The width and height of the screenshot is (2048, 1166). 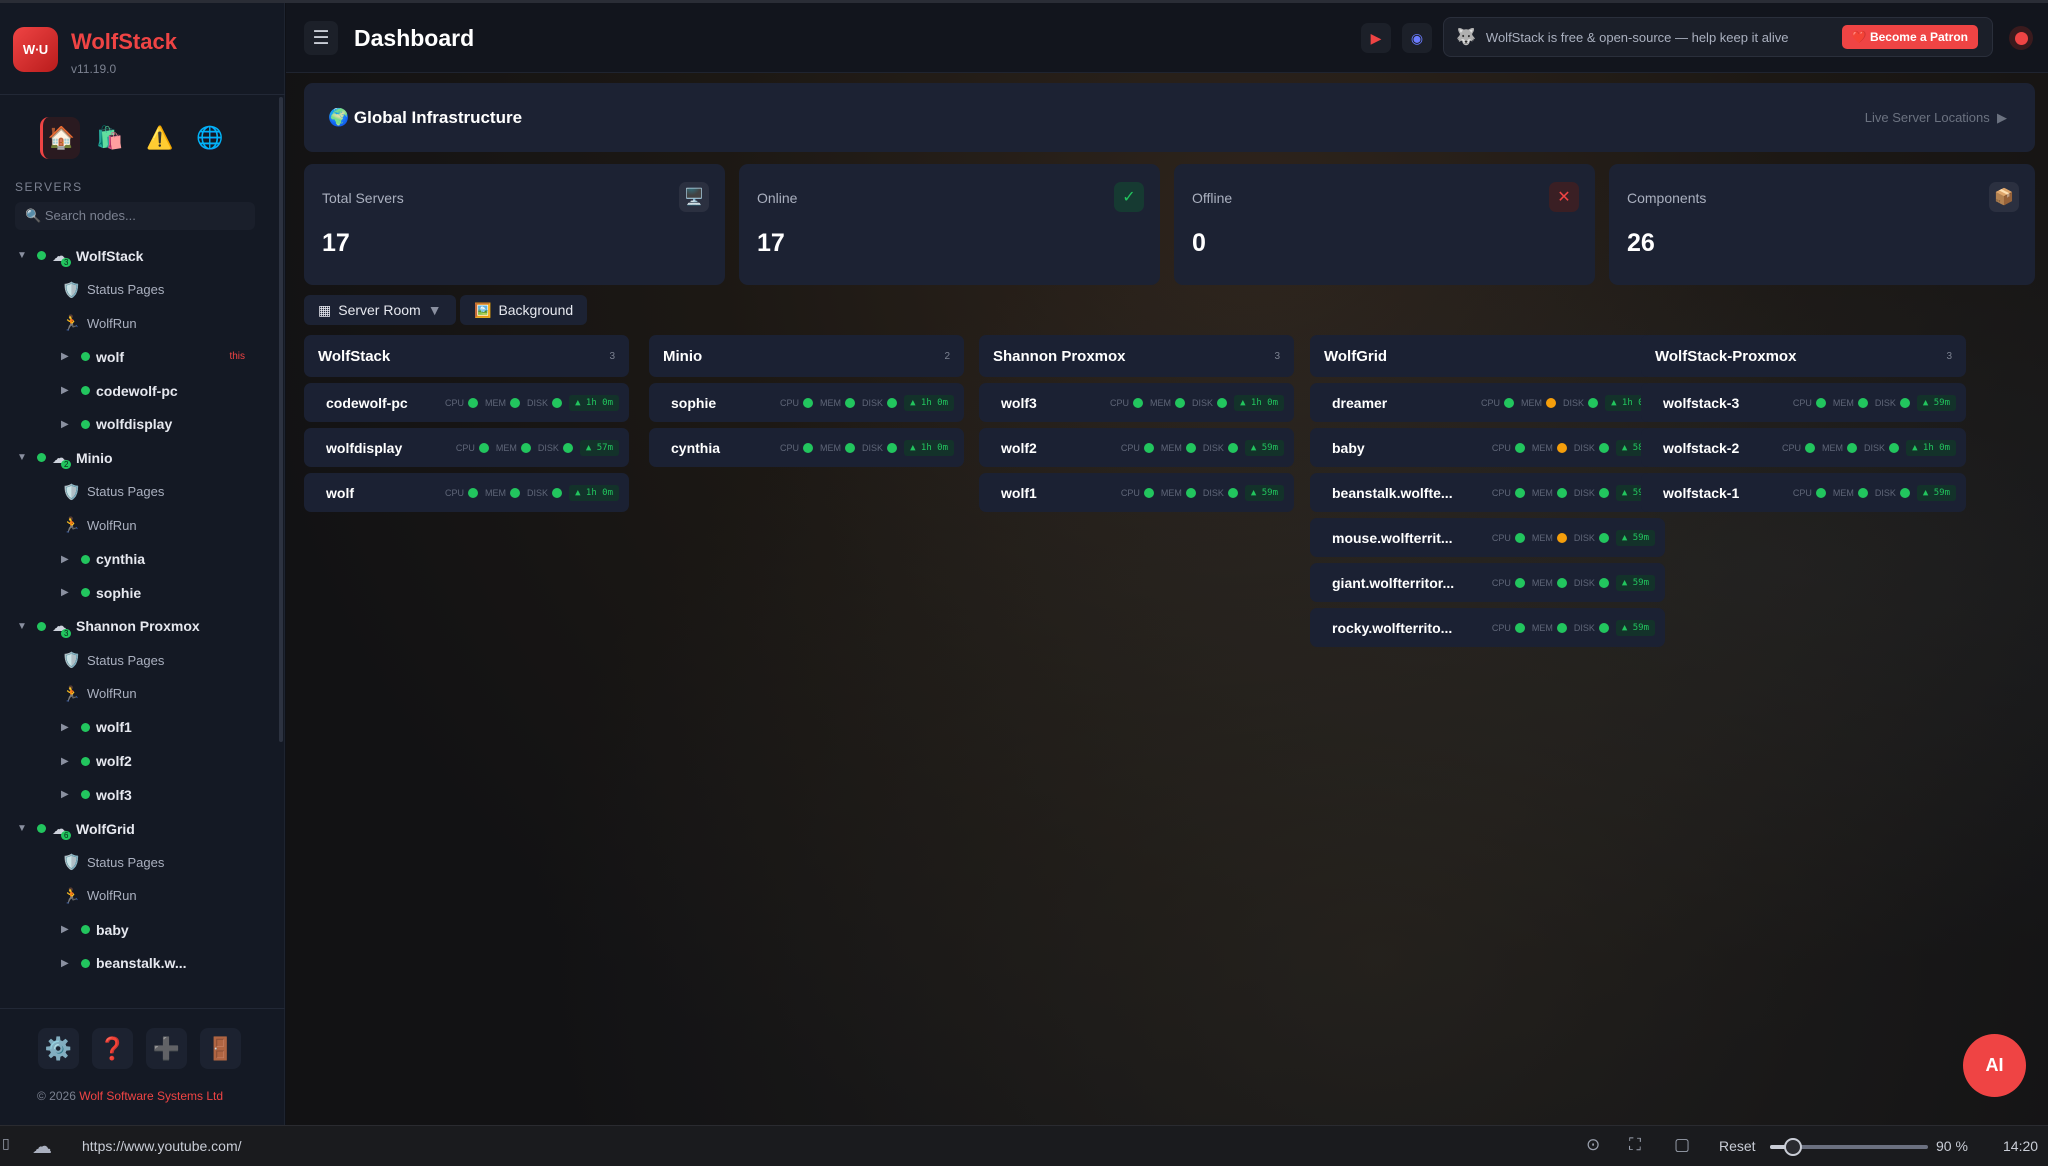 What do you see at coordinates (60, 138) in the screenshot?
I see `home-nav-button: 🏠` at bounding box center [60, 138].